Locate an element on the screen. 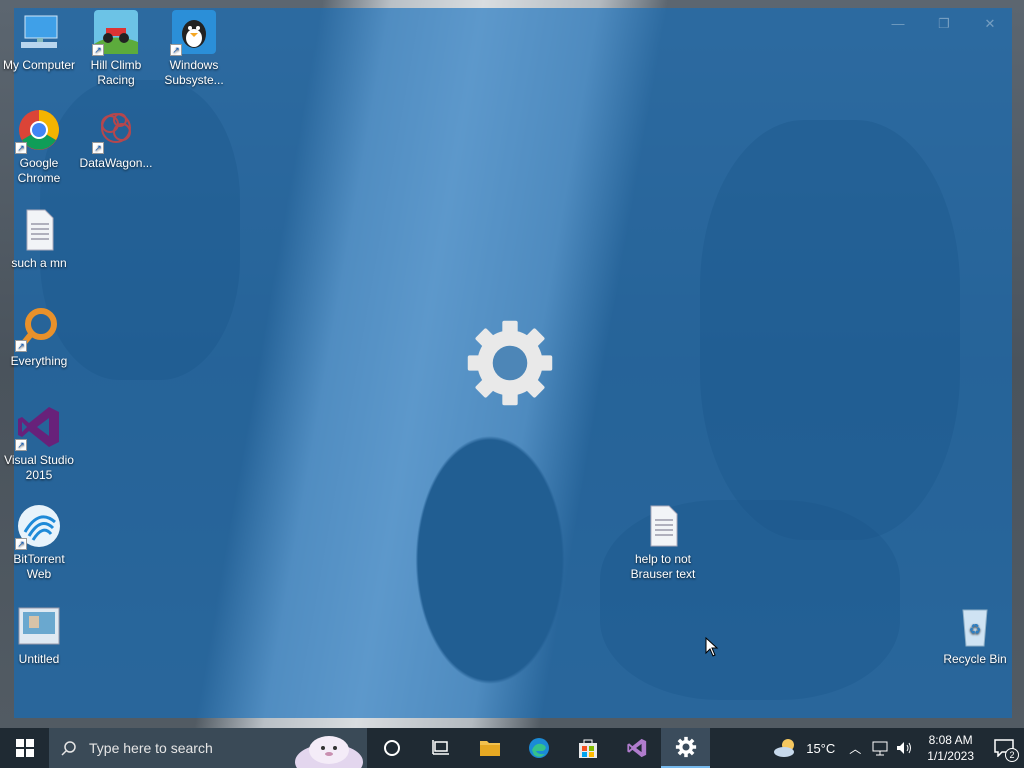  desktop-icon-recycle-bin: ♻ Recycle Bin is located at coordinates (975, 634).